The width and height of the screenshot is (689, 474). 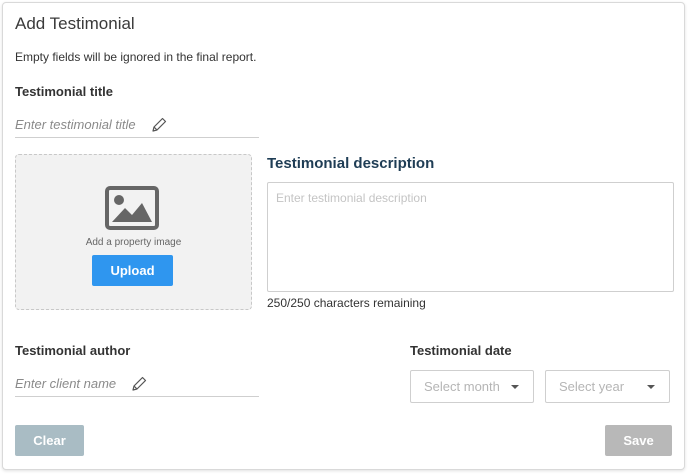 I want to click on testimonial-title-input: Enter testimonial title, so click(x=137, y=125).